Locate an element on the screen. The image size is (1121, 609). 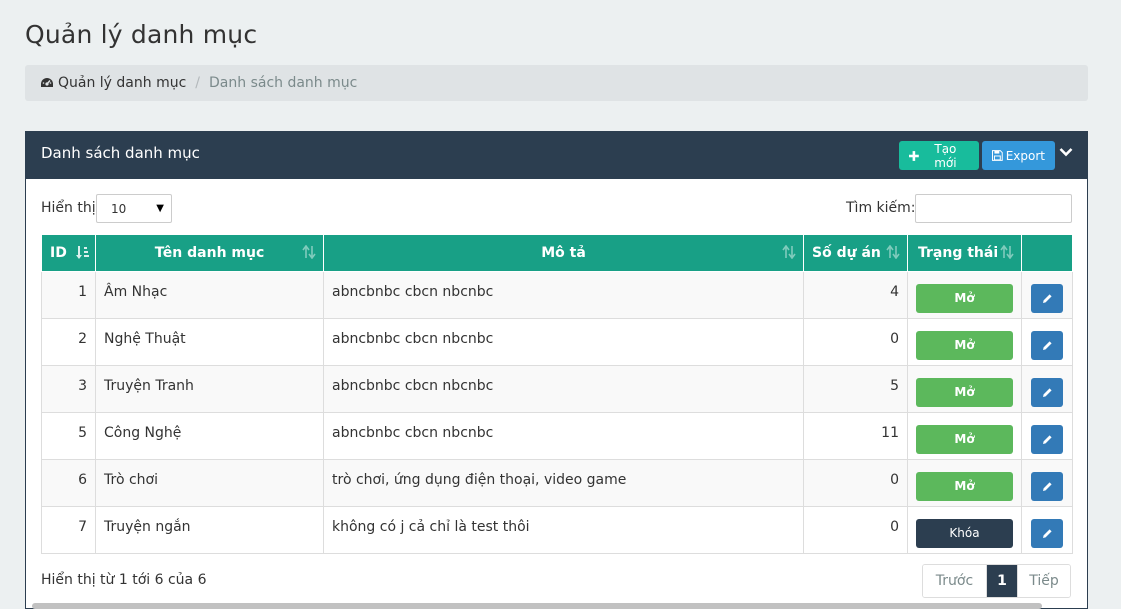
breadcrumb-home-link: Quản lý danh mục is located at coordinates (113, 83).